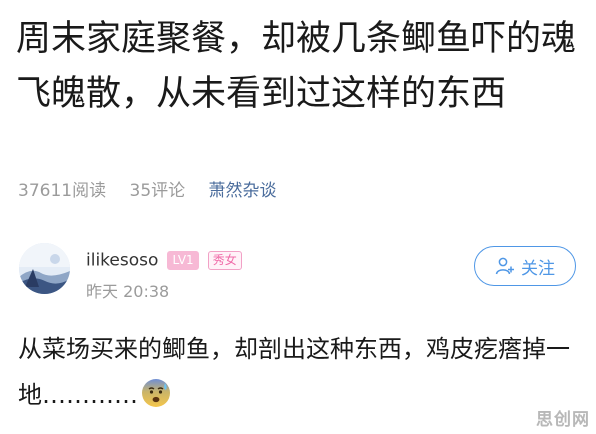 Image resolution: width=596 pixels, height=434 pixels. Describe the element at coordinates (224, 260) in the screenshot. I see `tag-badge: 秀女` at that location.